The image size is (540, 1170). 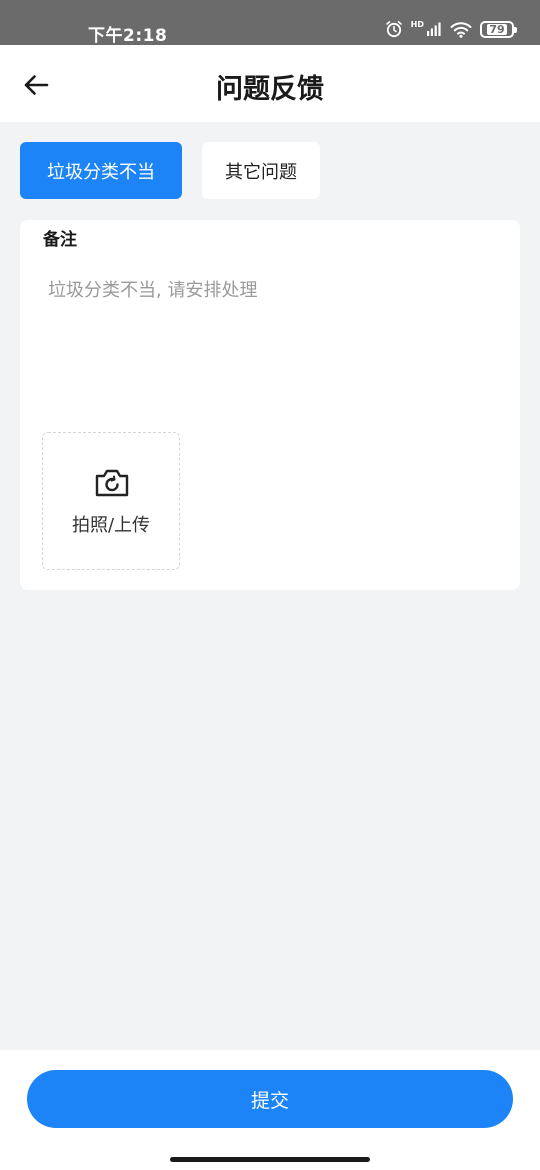 I want to click on app-header: 问题反馈, so click(x=270, y=83).